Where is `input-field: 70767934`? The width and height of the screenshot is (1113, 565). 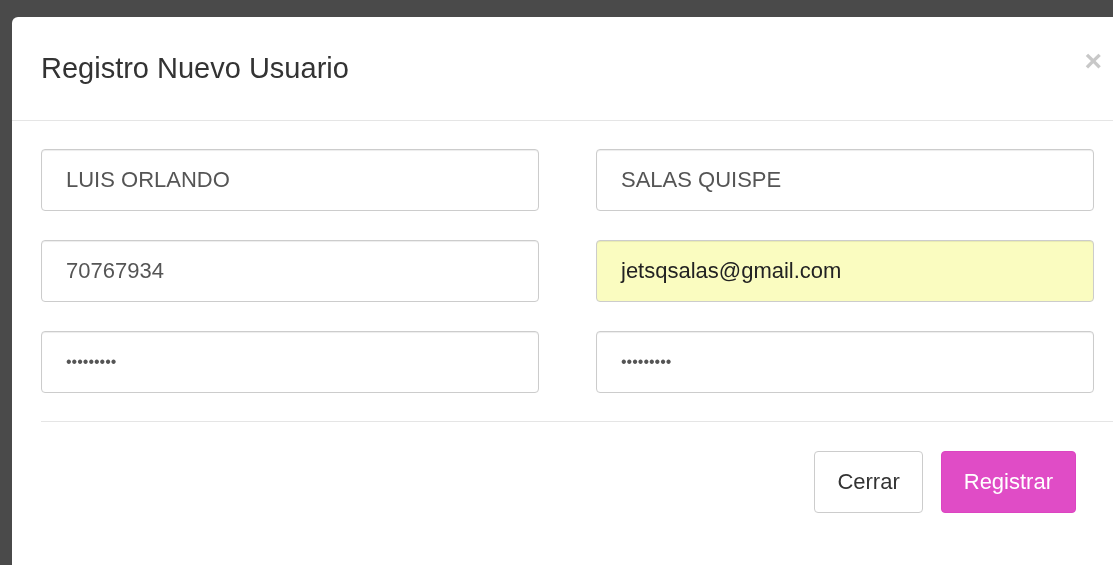
input-field: 70767934 is located at coordinates (290, 271).